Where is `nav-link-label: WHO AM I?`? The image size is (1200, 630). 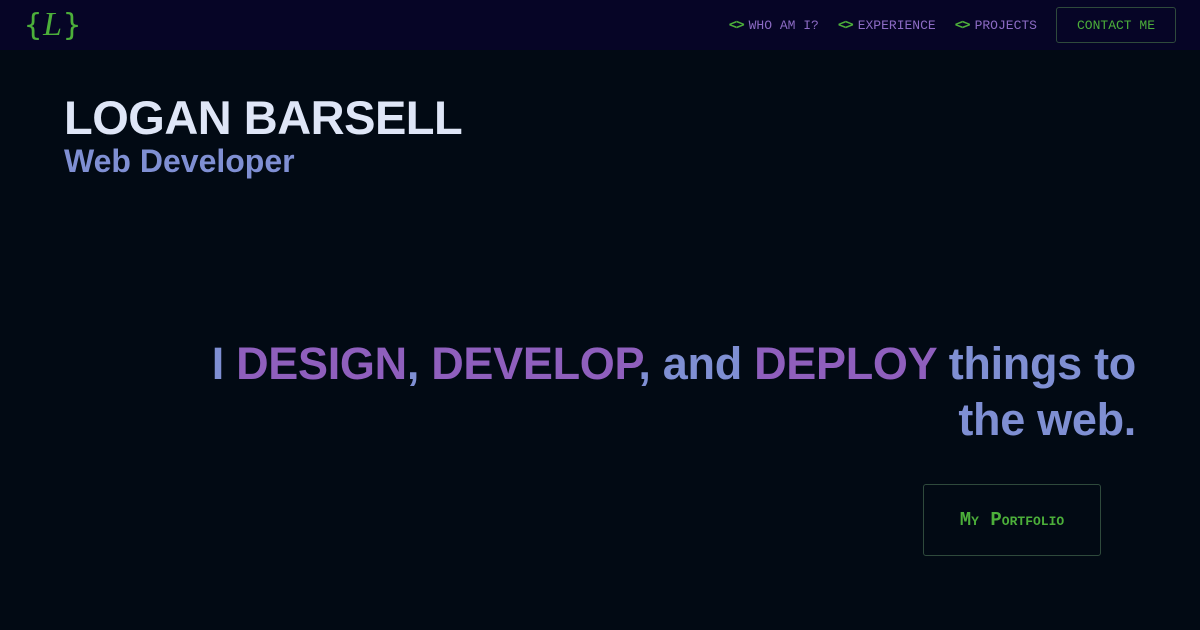
nav-link-label: WHO AM I? is located at coordinates (783, 25).